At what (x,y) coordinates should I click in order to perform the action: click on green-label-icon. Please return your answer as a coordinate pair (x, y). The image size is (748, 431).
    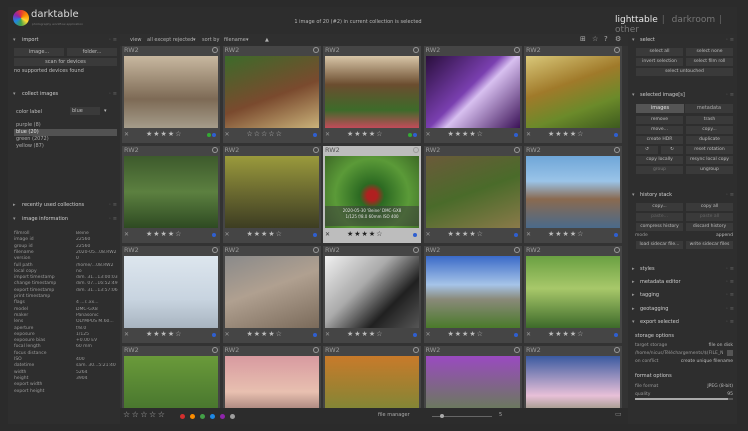
    Looking at the image, I should click on (202, 416).